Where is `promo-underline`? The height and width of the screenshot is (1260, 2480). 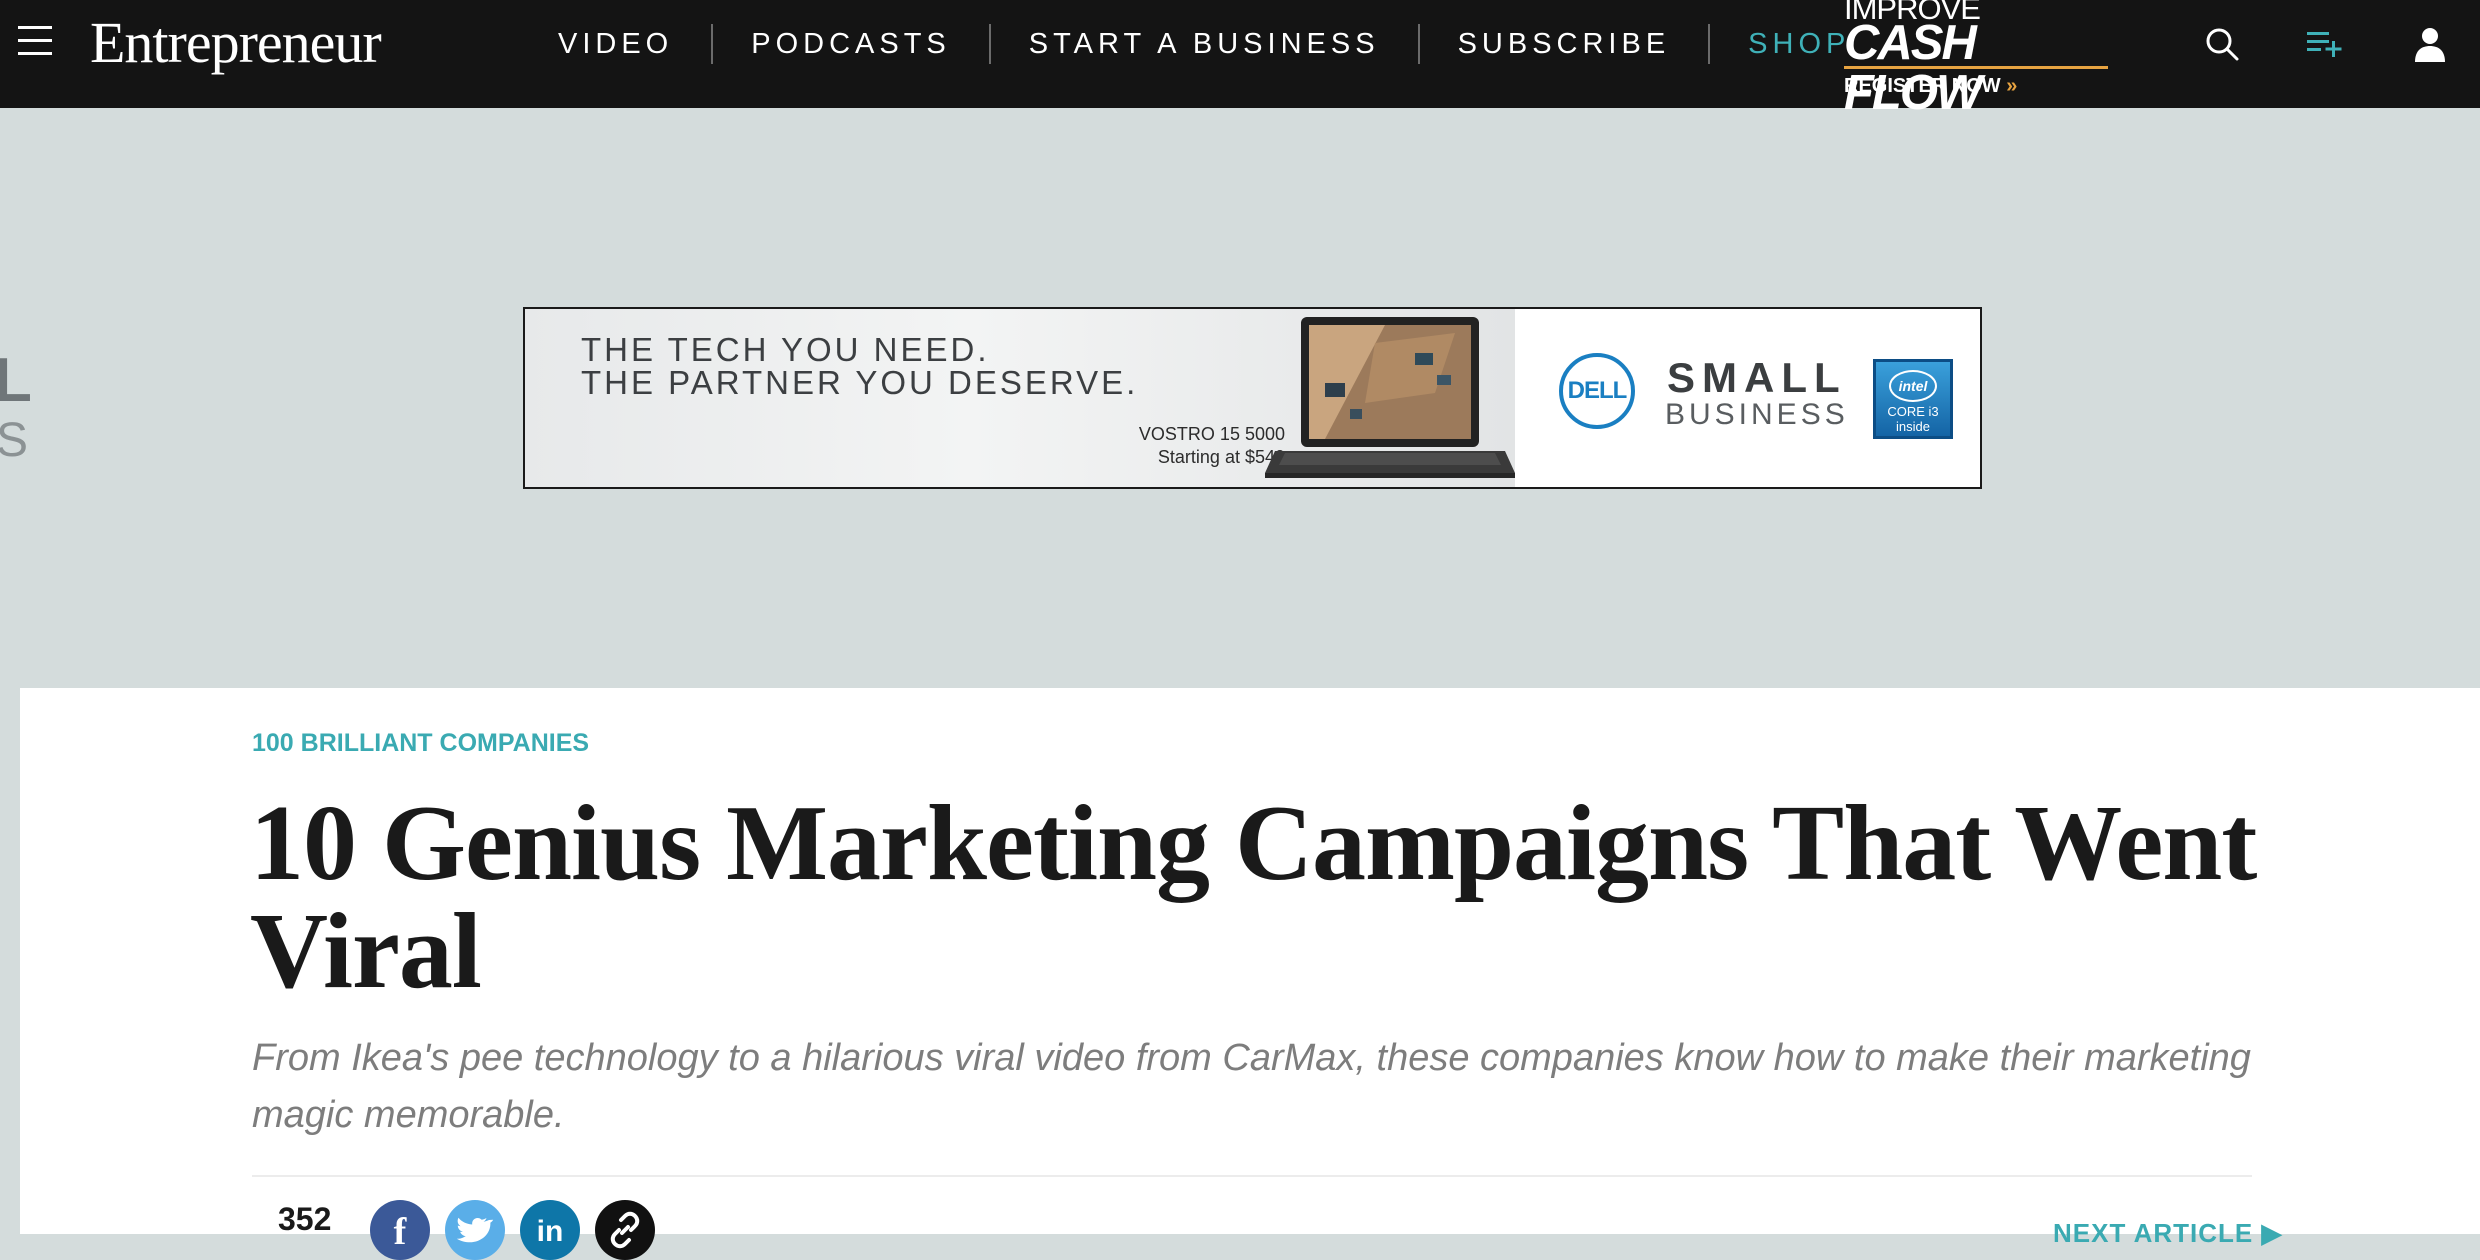
promo-underline is located at coordinates (1976, 67).